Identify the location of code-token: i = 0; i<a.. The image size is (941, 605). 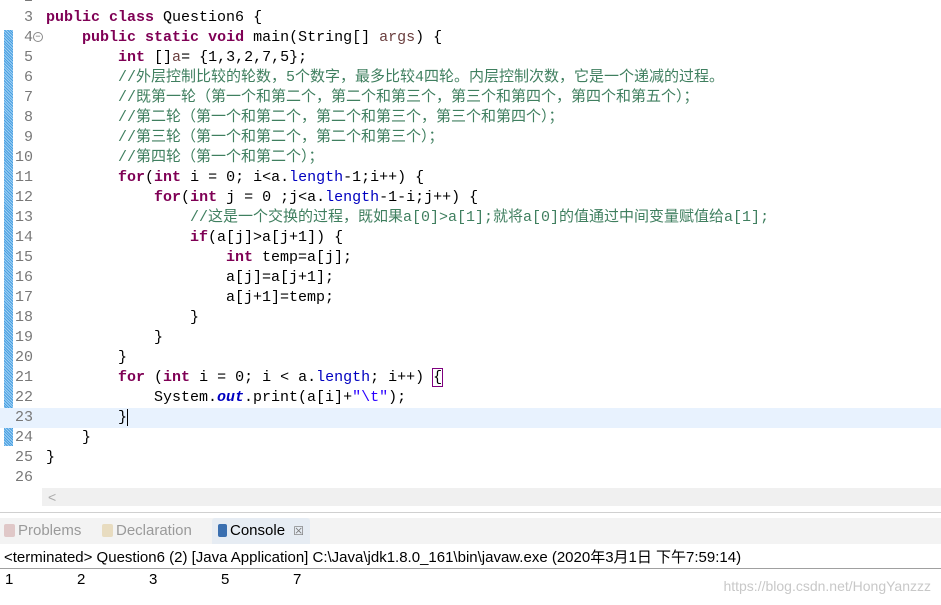
(235, 177).